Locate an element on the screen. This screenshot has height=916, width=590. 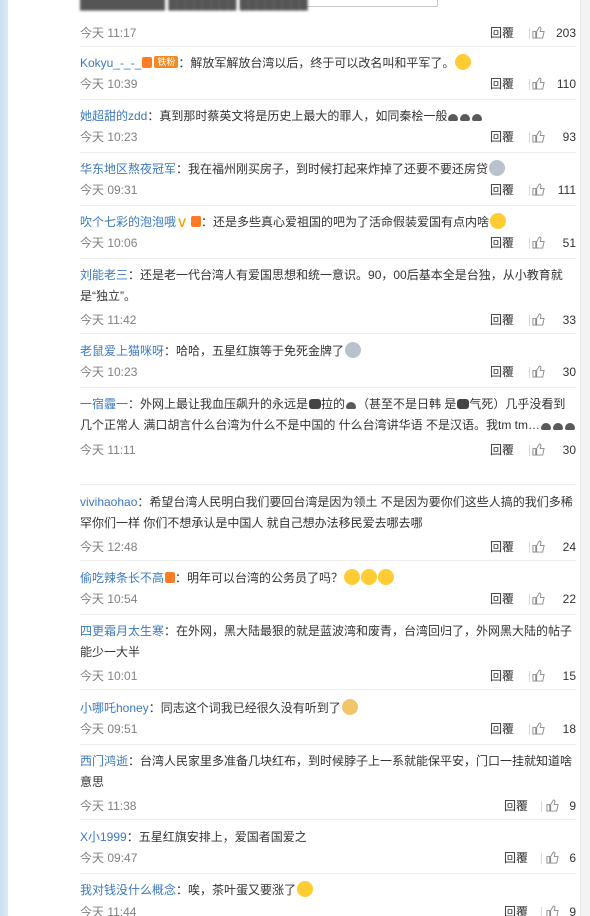
like-count: 51 is located at coordinates (569, 243).